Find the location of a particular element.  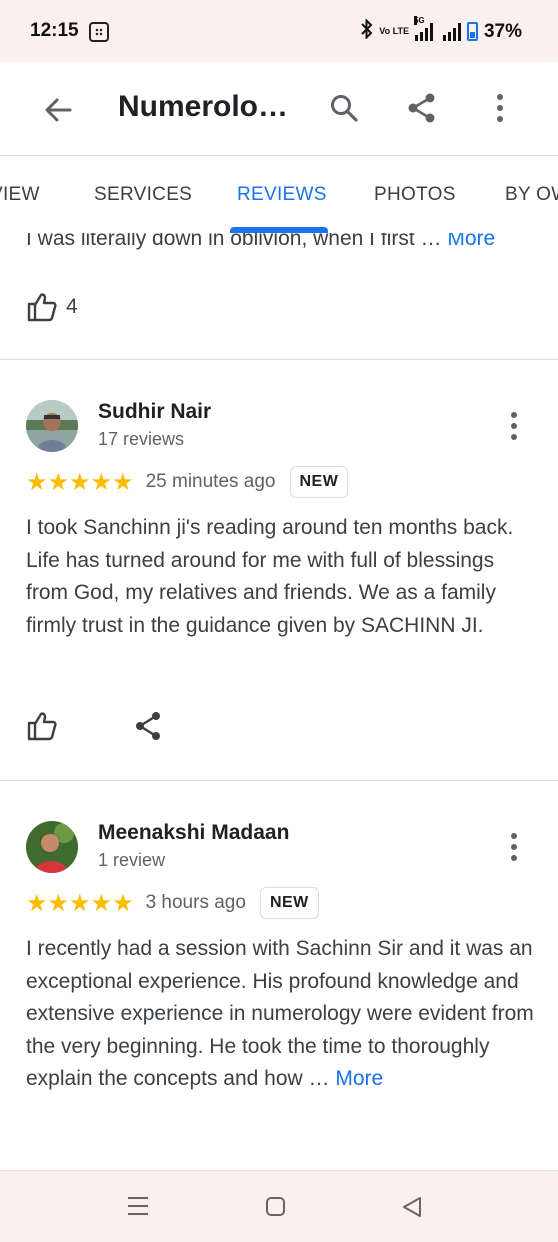

notification-icon is located at coordinates (99, 32).